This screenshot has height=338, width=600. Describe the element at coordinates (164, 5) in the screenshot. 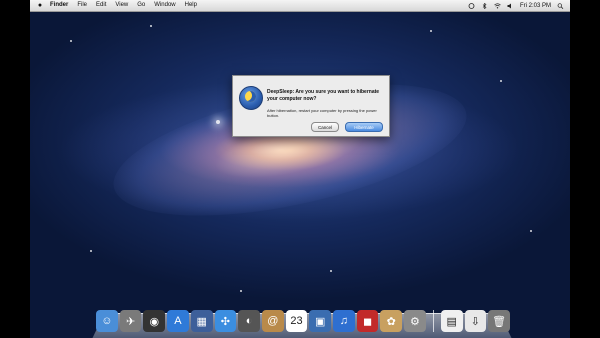

I see `menu-window: Window` at that location.